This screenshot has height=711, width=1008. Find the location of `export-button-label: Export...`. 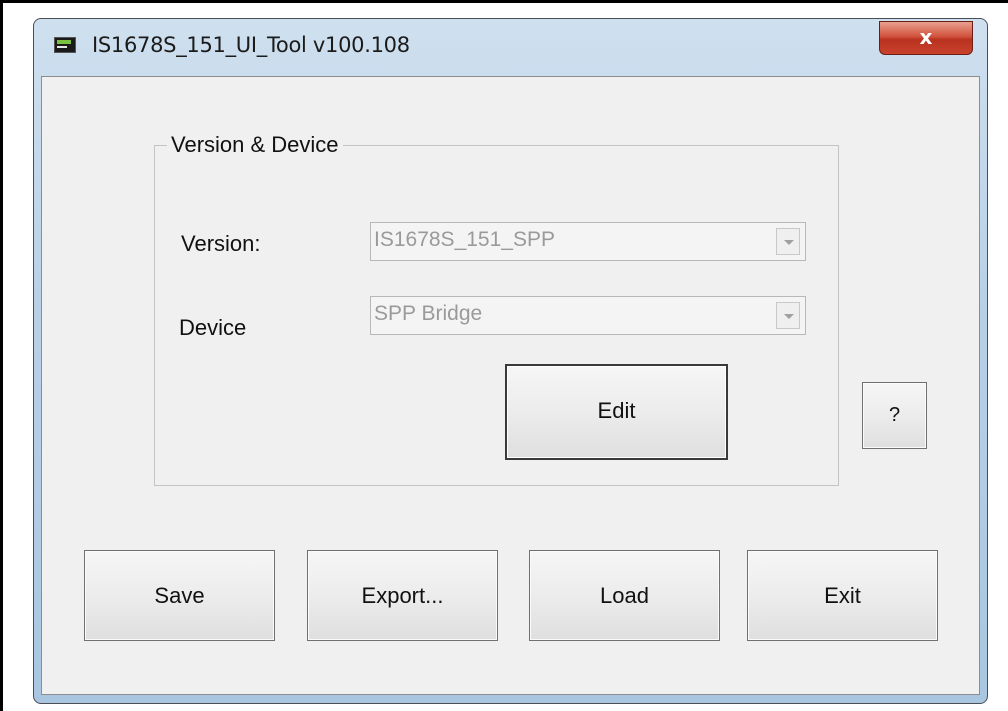

export-button-label: Export... is located at coordinates (402, 595).